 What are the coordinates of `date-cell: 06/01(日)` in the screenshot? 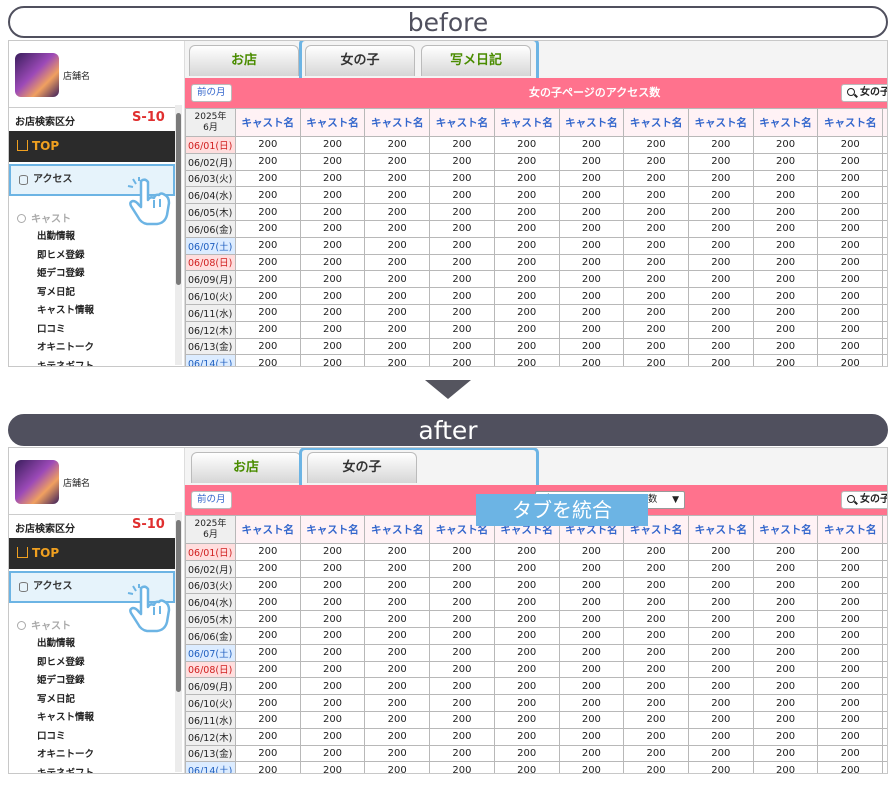 It's located at (210, 145).